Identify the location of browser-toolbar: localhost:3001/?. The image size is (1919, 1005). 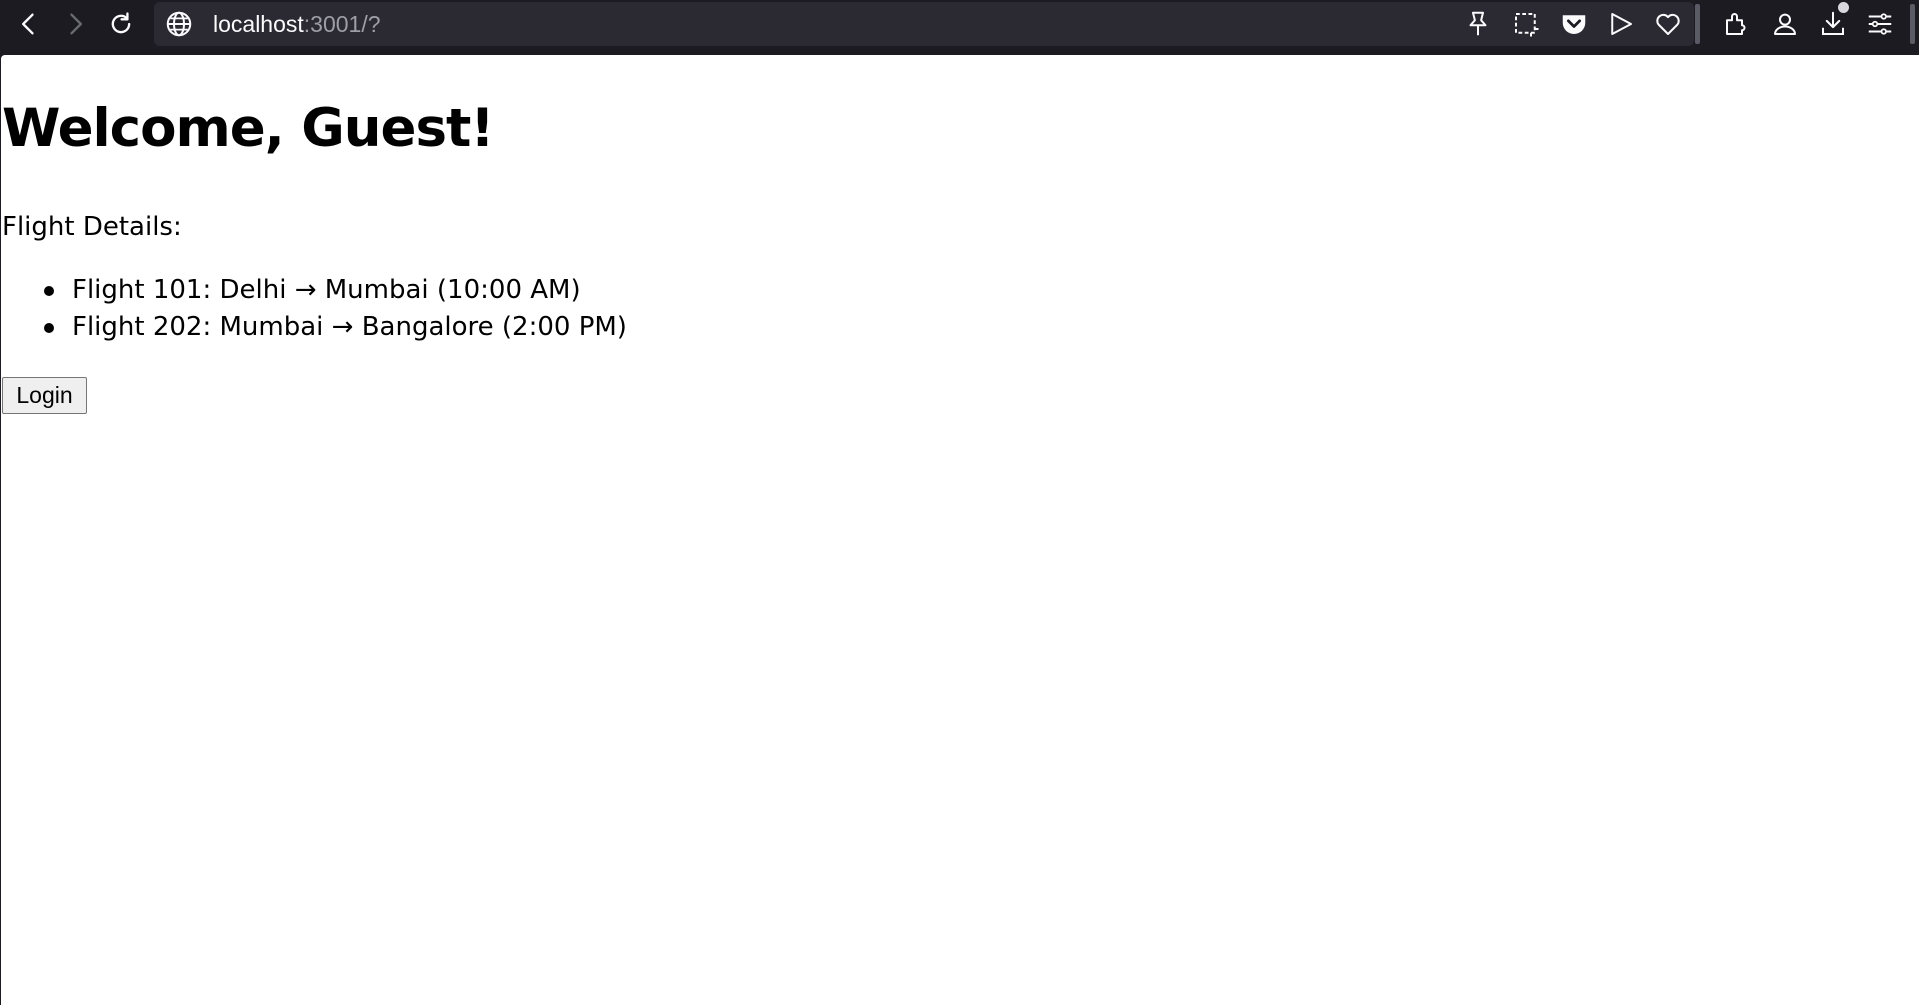
(959, 24).